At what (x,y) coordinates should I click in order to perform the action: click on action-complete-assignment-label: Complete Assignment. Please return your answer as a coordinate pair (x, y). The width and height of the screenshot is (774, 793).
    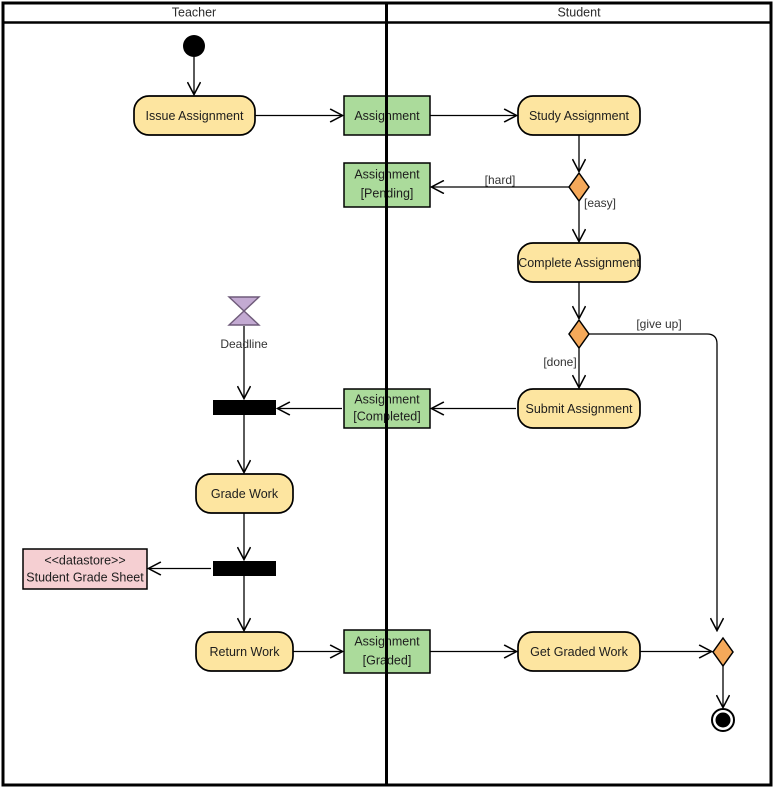
    Looking at the image, I should click on (579, 263).